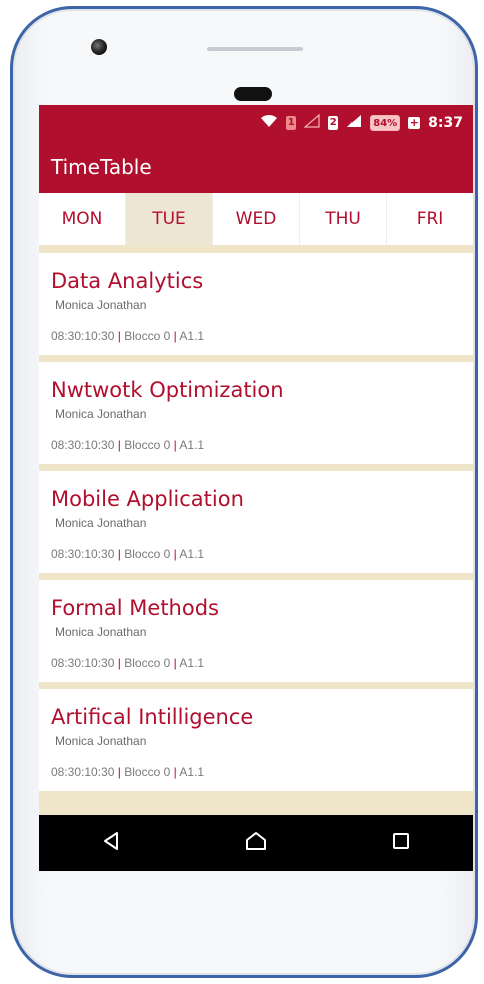 This screenshot has width=484, height=984. I want to click on lesson-title: Mobile Application, so click(147, 499).